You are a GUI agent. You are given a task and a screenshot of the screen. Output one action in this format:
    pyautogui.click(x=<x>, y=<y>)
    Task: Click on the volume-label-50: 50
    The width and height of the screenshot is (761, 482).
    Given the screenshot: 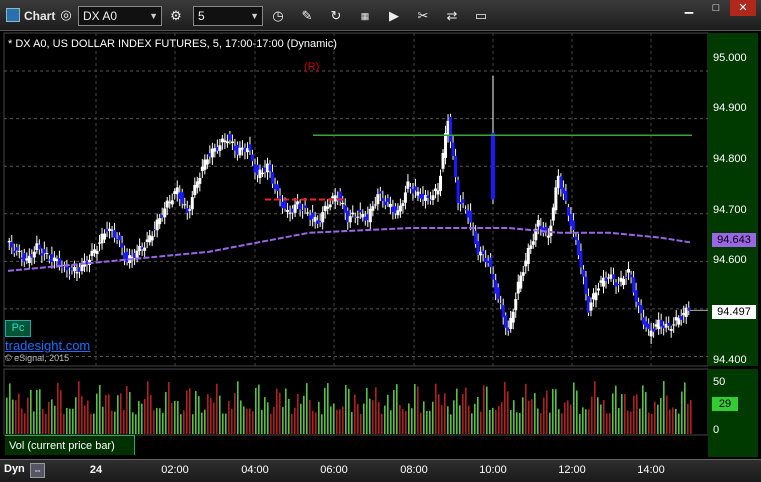 What is the action you would take?
    pyautogui.click(x=719, y=382)
    